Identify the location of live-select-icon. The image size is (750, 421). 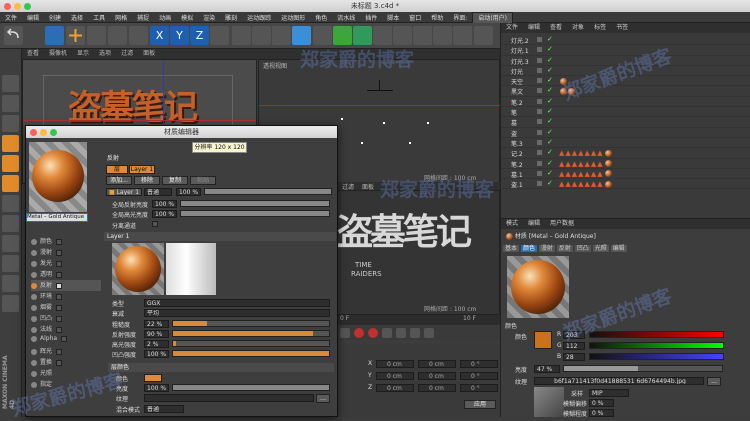
(54, 35).